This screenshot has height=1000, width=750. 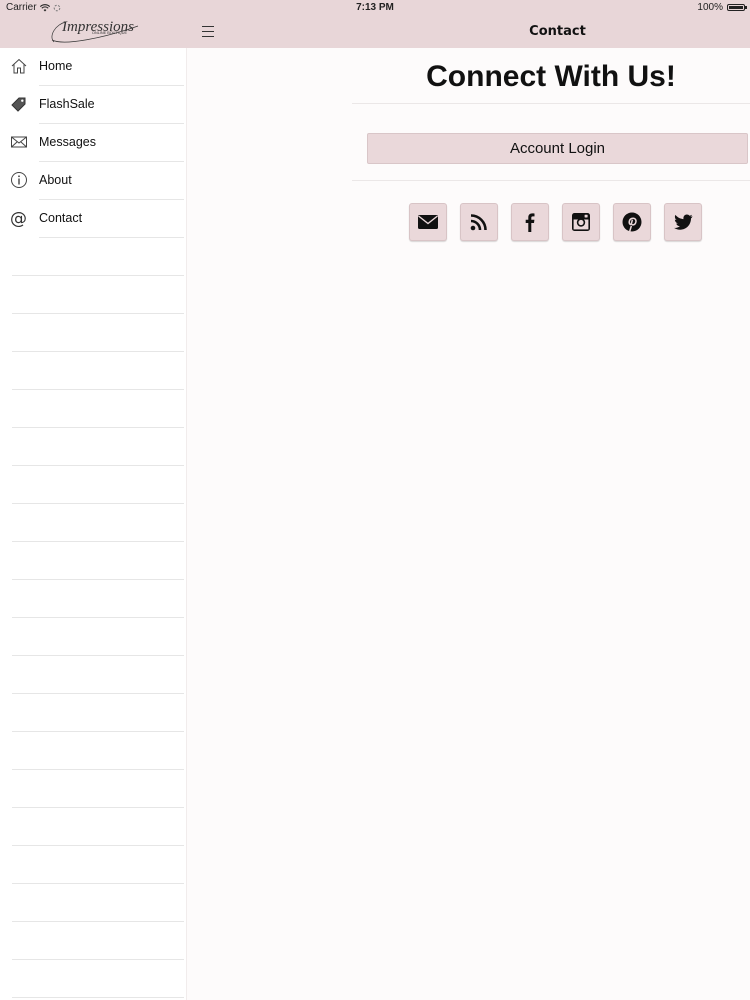 What do you see at coordinates (555, 222) in the screenshot?
I see `social-buttons` at bounding box center [555, 222].